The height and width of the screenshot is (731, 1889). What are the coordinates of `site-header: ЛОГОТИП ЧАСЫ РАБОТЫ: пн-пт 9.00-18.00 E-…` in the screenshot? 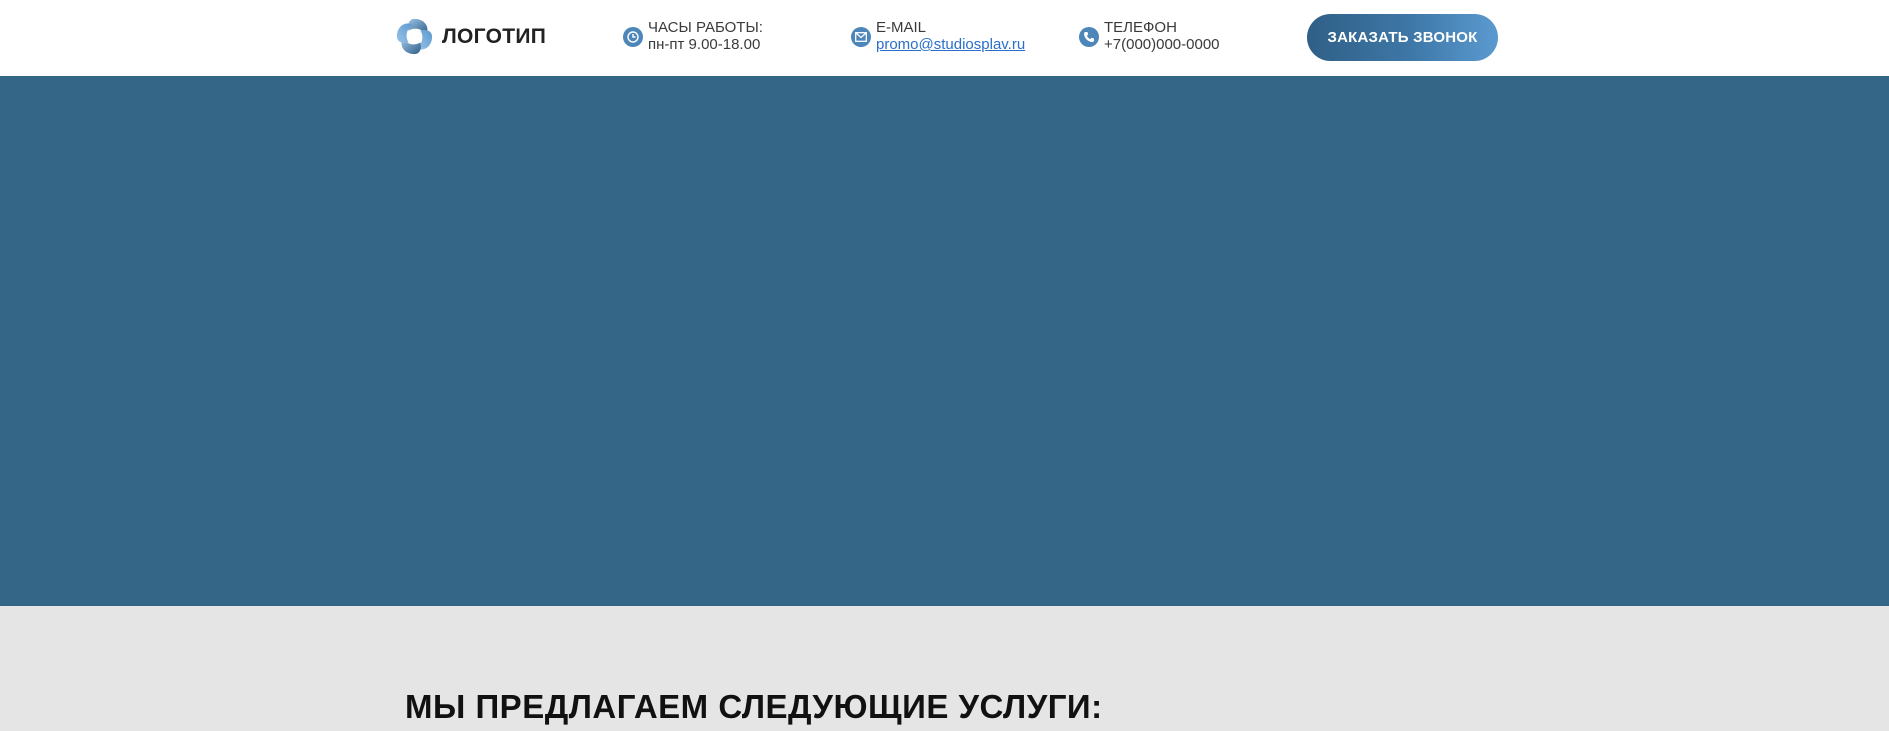 It's located at (944, 38).